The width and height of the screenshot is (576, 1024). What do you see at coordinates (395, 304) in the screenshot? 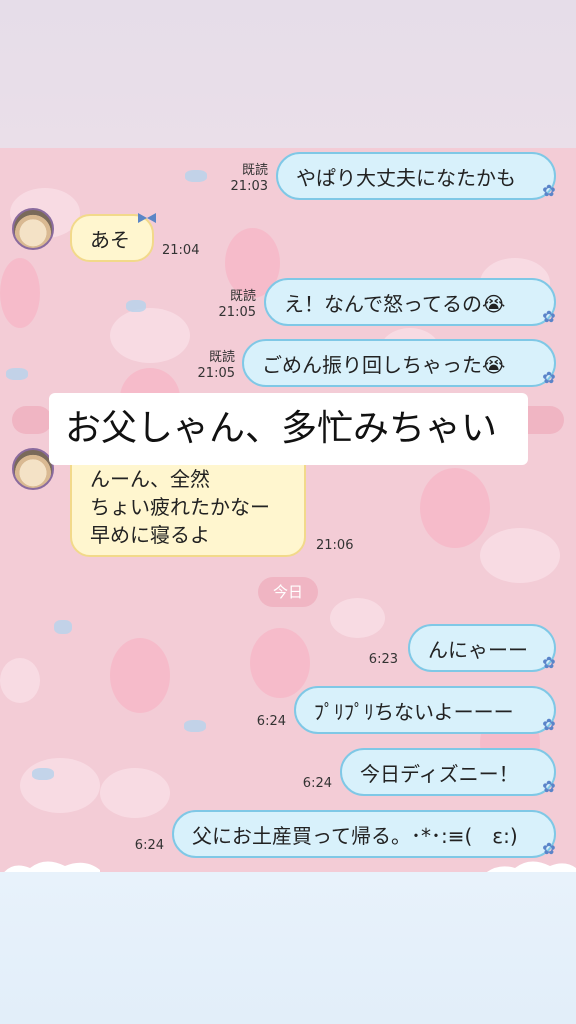
I see `message-text: え！なんで怒ってるの😭` at bounding box center [395, 304].